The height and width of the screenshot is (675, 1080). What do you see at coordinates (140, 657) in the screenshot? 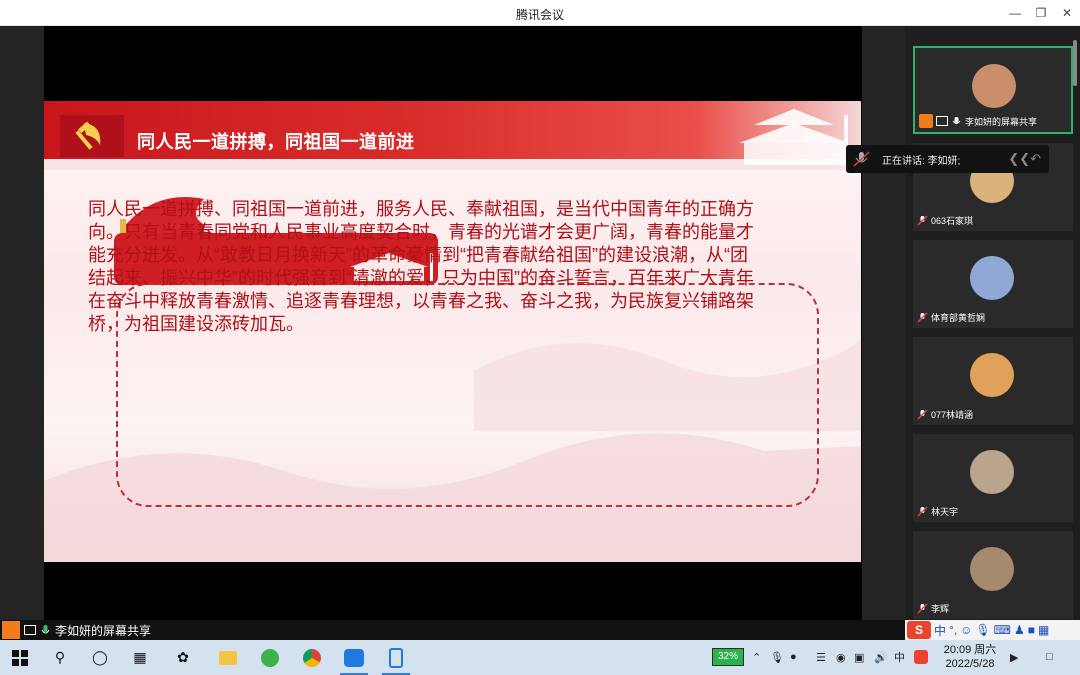
I see `task-view-icon: ▦` at bounding box center [140, 657].